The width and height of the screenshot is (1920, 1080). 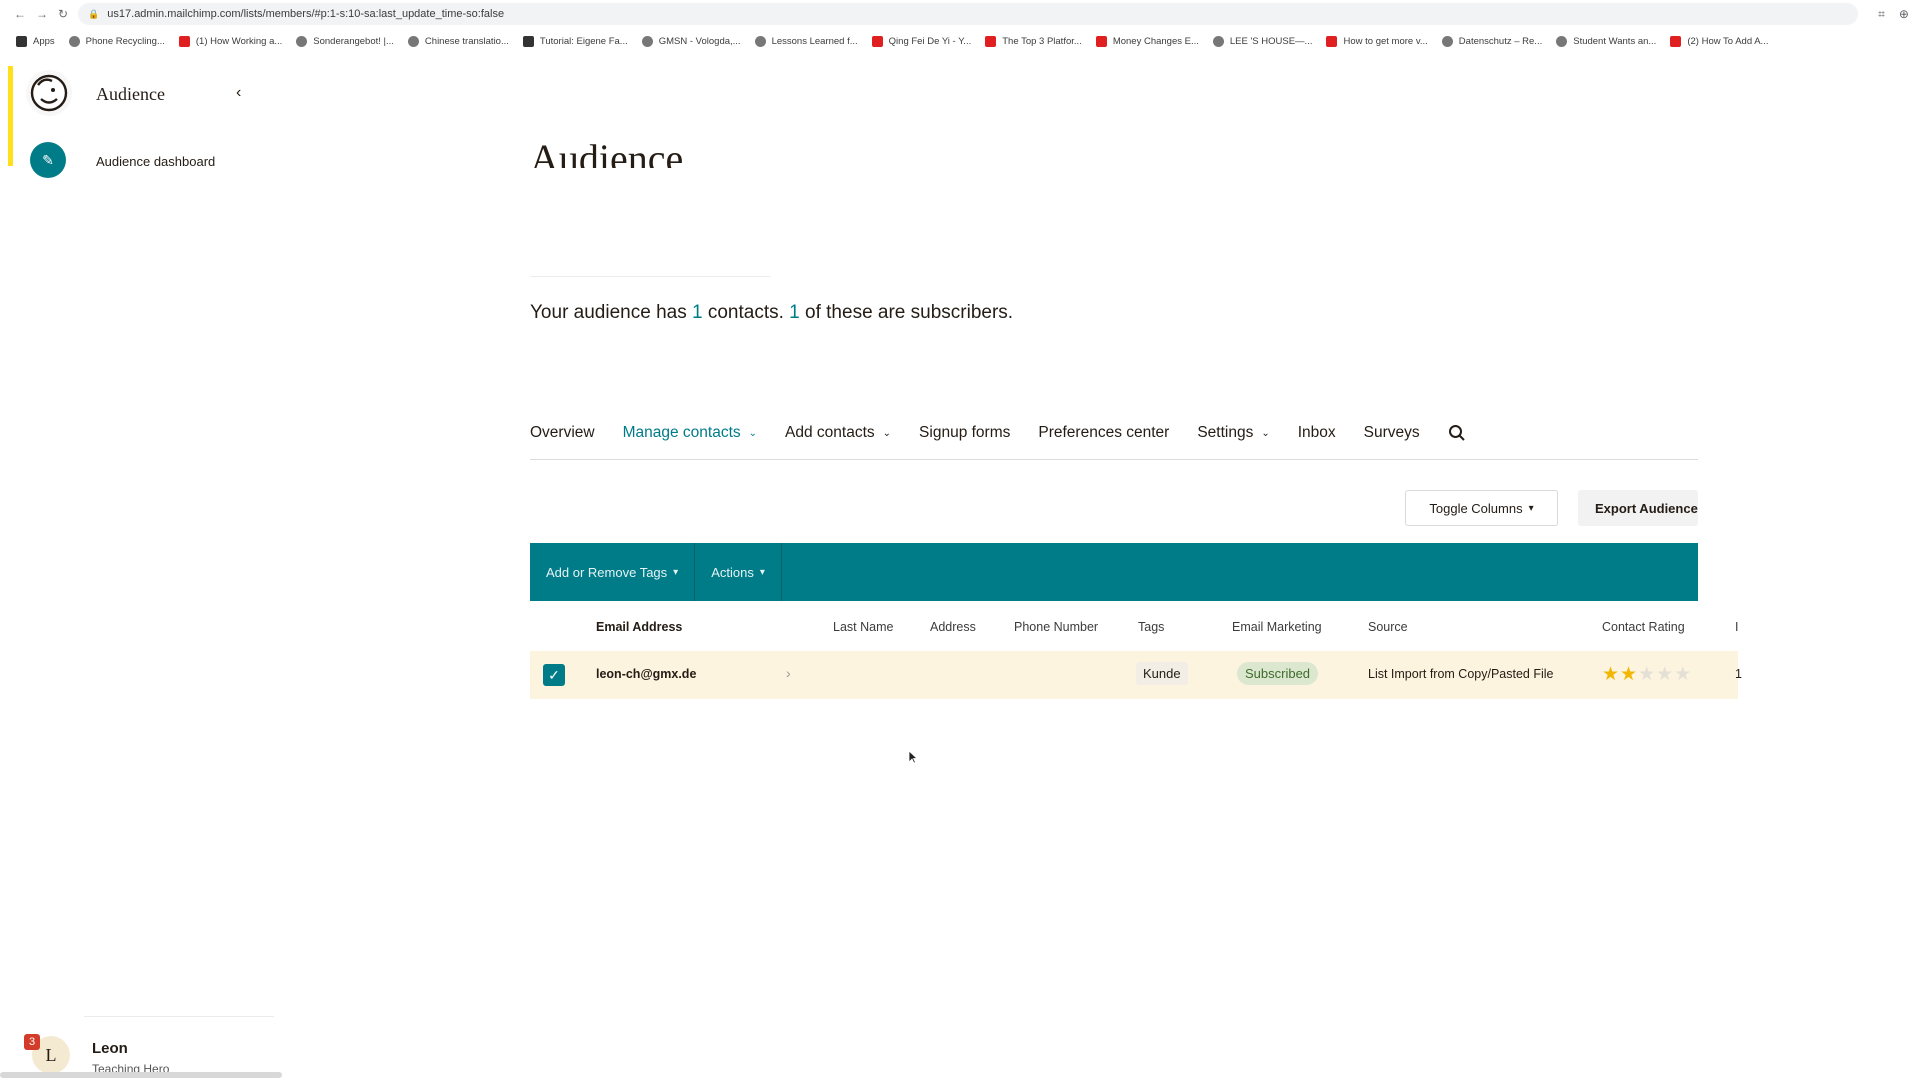 What do you see at coordinates (830, 432) in the screenshot?
I see `tab-label: Add contacts` at bounding box center [830, 432].